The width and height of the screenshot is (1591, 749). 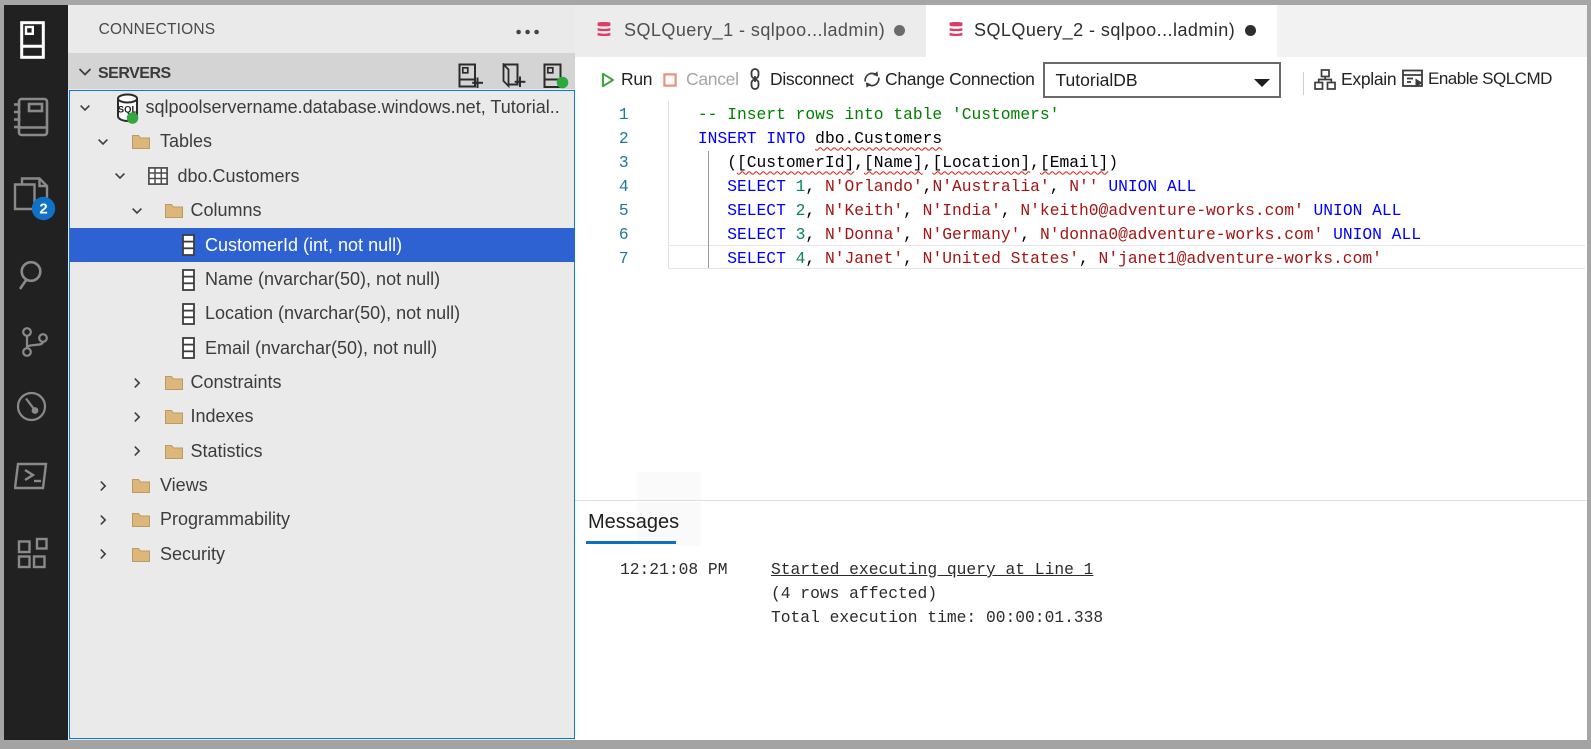 What do you see at coordinates (43, 209) in the screenshot?
I see `svg-text: 2` at bounding box center [43, 209].